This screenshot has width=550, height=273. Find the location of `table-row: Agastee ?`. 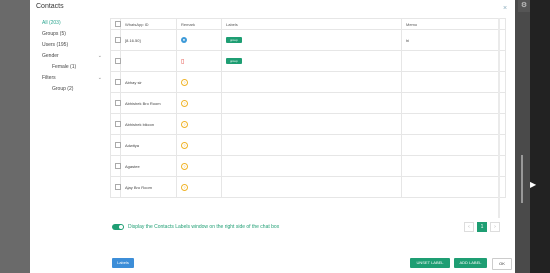

table-row: Agastee ? is located at coordinates (308, 166).